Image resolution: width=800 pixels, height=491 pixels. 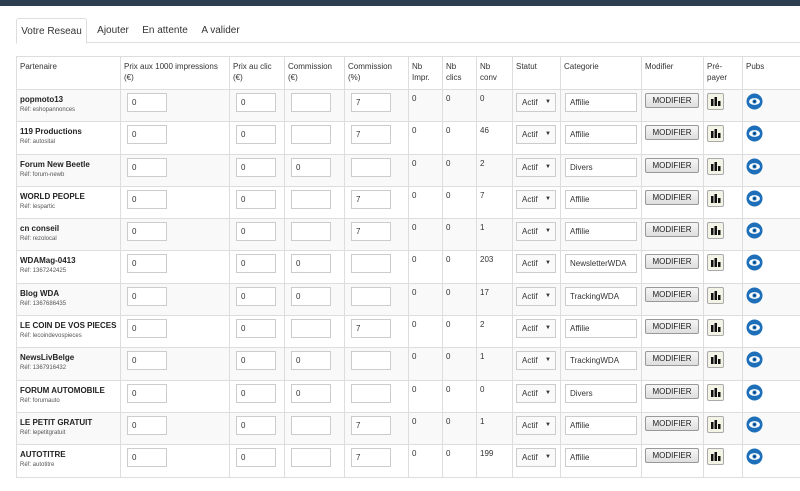 What do you see at coordinates (69, 162) in the screenshot?
I see `partner-name: Forum New Beetle` at bounding box center [69, 162].